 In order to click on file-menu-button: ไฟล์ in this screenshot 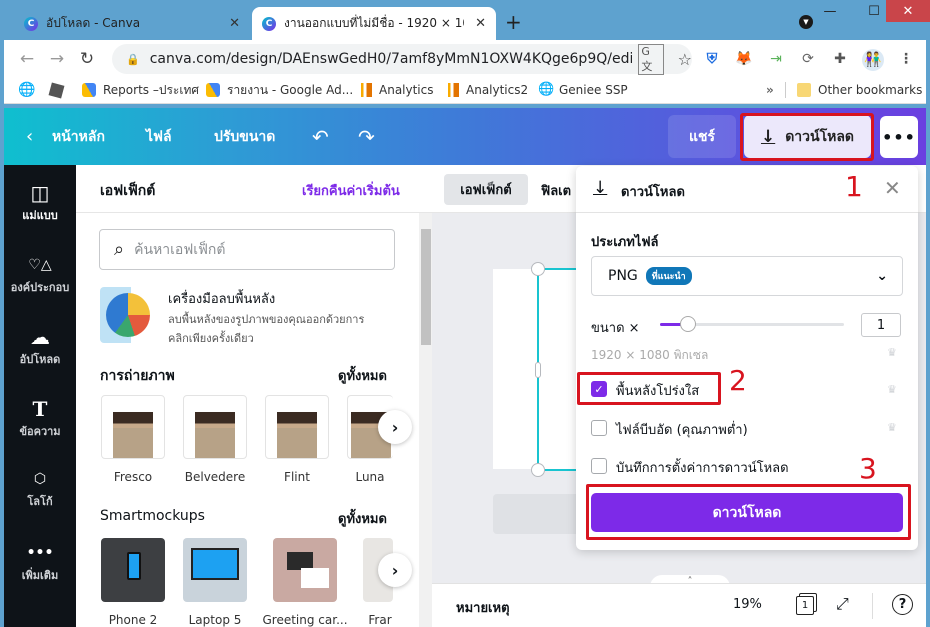, I will do `click(159, 136)`.